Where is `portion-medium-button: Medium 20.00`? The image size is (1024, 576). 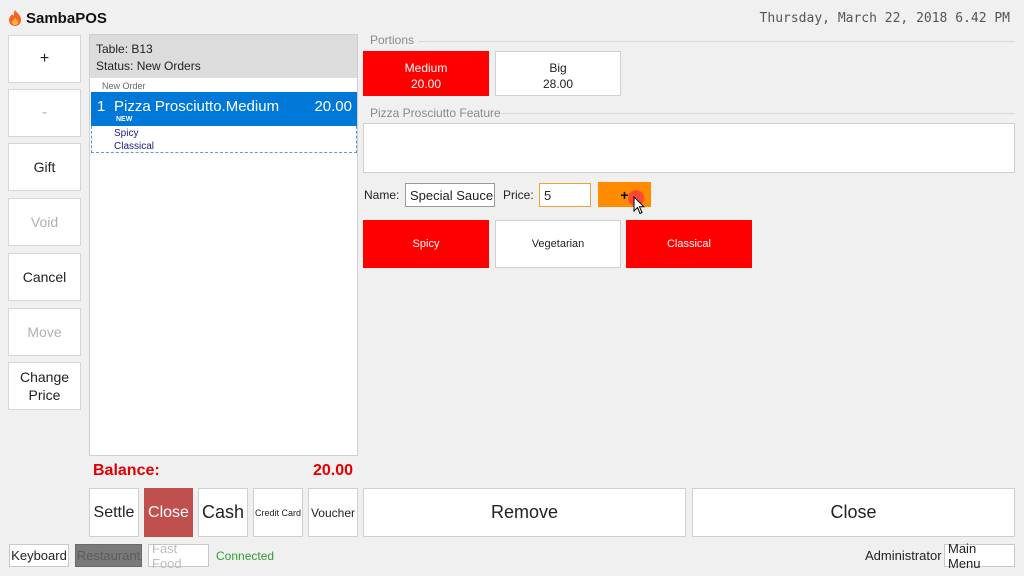 portion-medium-button: Medium 20.00 is located at coordinates (426, 73).